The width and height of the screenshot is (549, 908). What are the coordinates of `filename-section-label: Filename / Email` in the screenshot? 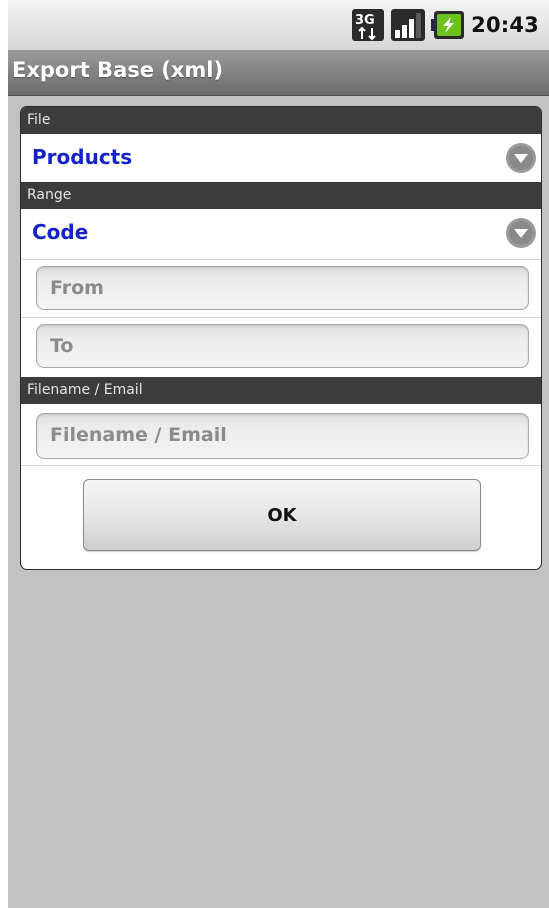 It's located at (85, 390).